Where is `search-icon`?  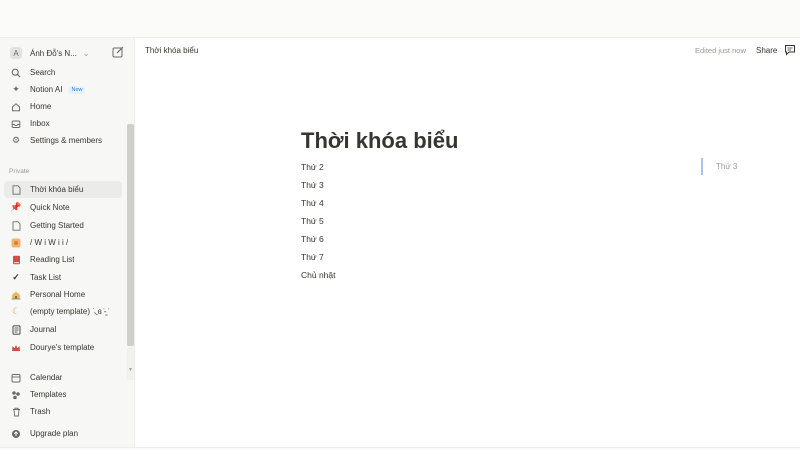 search-icon is located at coordinates (16, 73).